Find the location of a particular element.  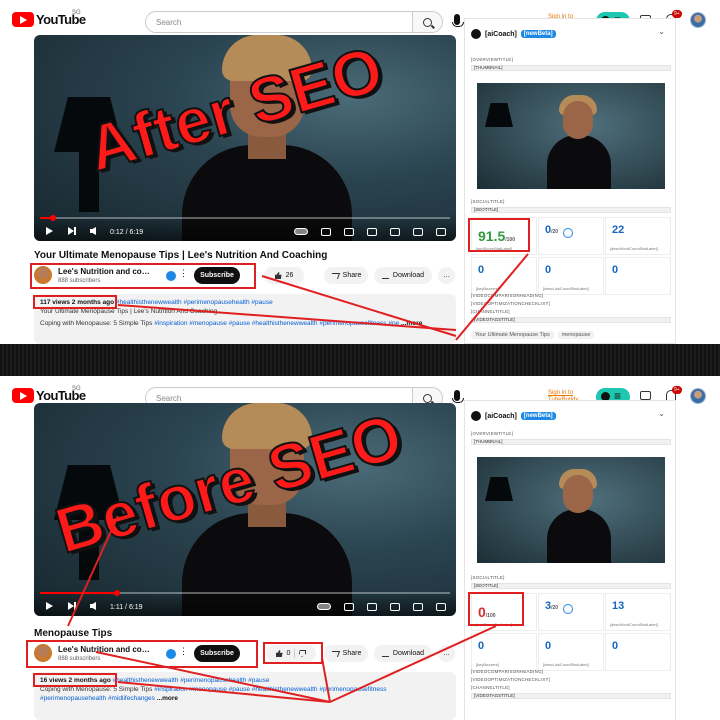

word-count-label: [descWordCountStatLabel] is located at coordinates (634, 624).